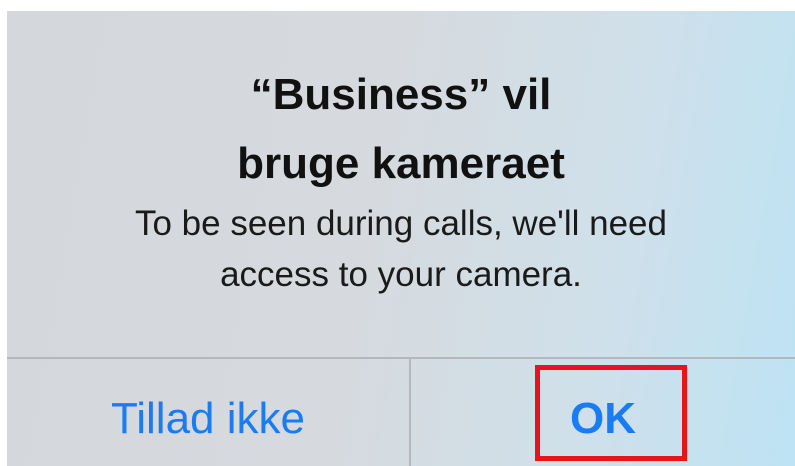 Image resolution: width=795 pixels, height=466 pixels. I want to click on alert-message-line-1: To be seen during calls, we'll need, so click(400, 223).